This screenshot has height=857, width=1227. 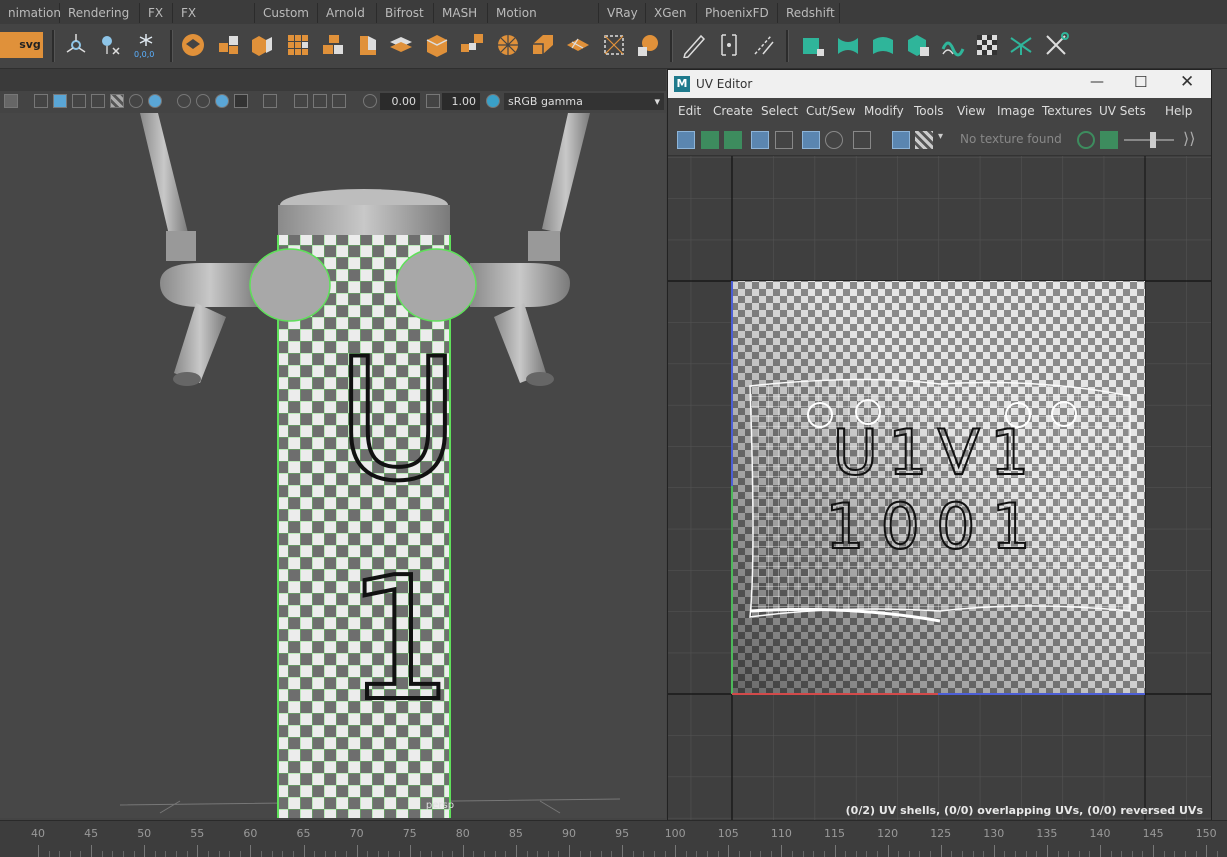 What do you see at coordinates (1056, 45) in the screenshot?
I see `wrench-icon` at bounding box center [1056, 45].